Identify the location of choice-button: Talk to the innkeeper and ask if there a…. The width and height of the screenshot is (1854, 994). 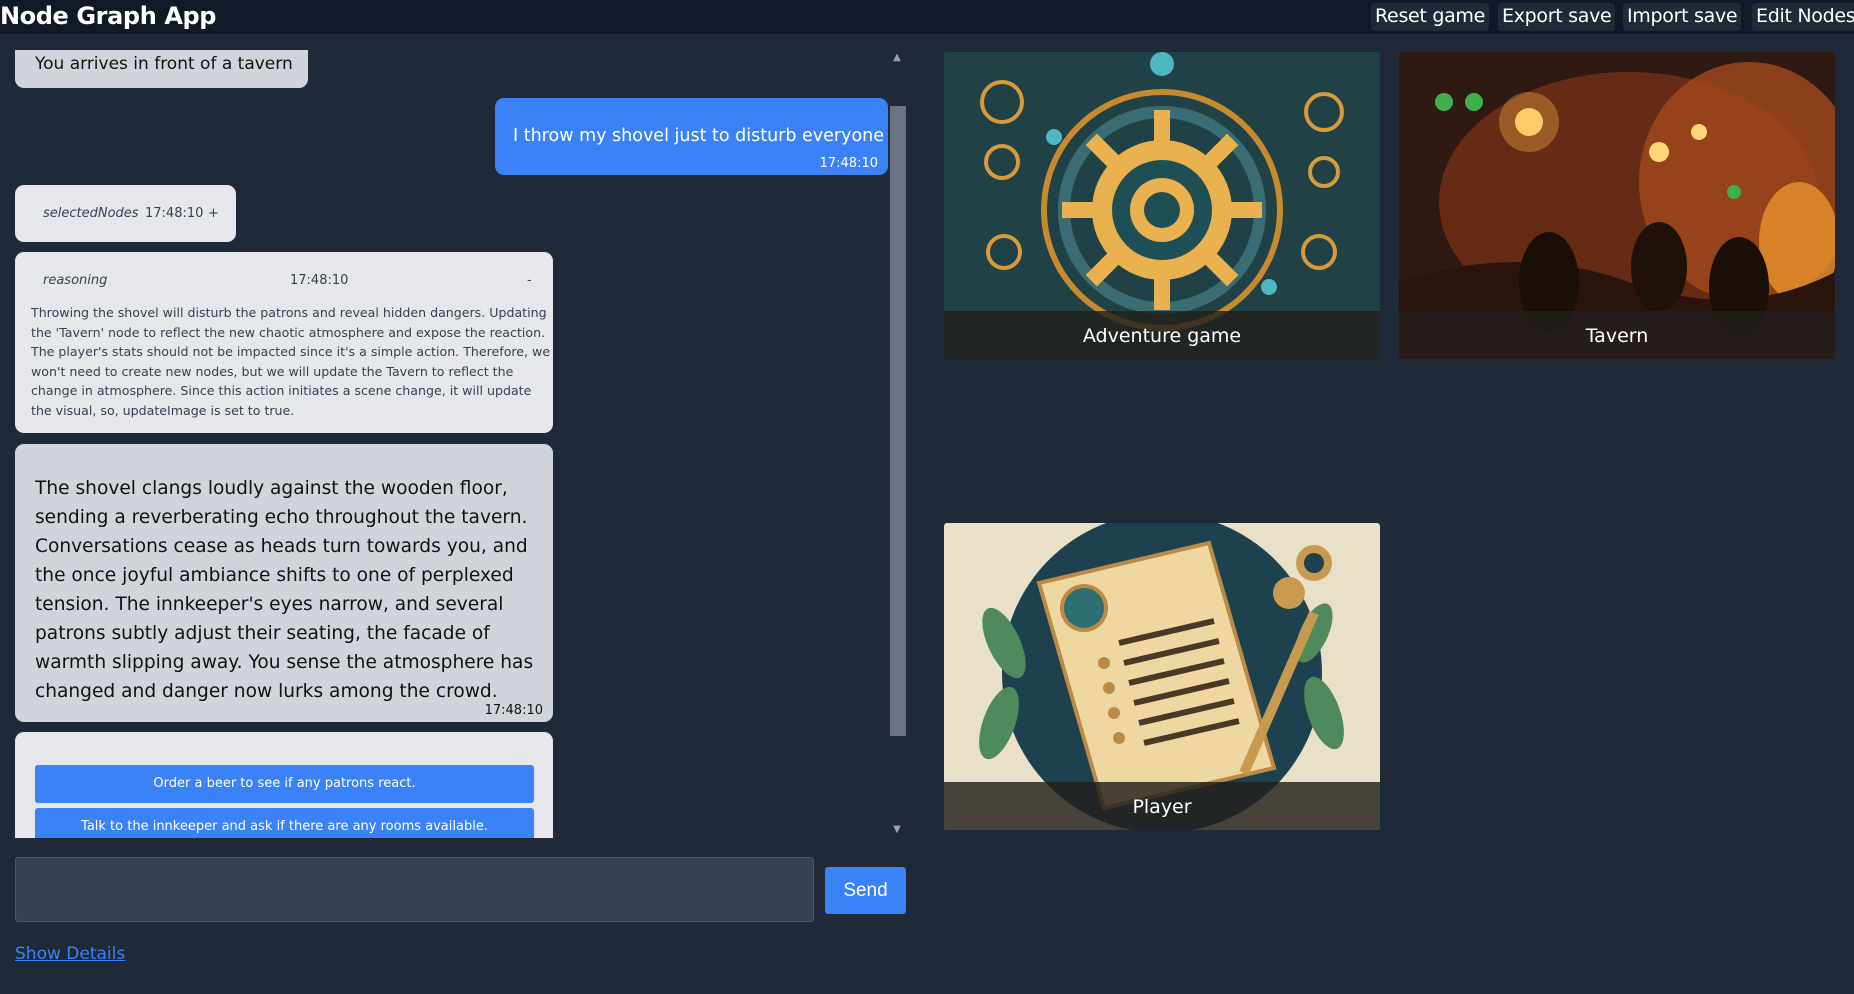
(284, 823).